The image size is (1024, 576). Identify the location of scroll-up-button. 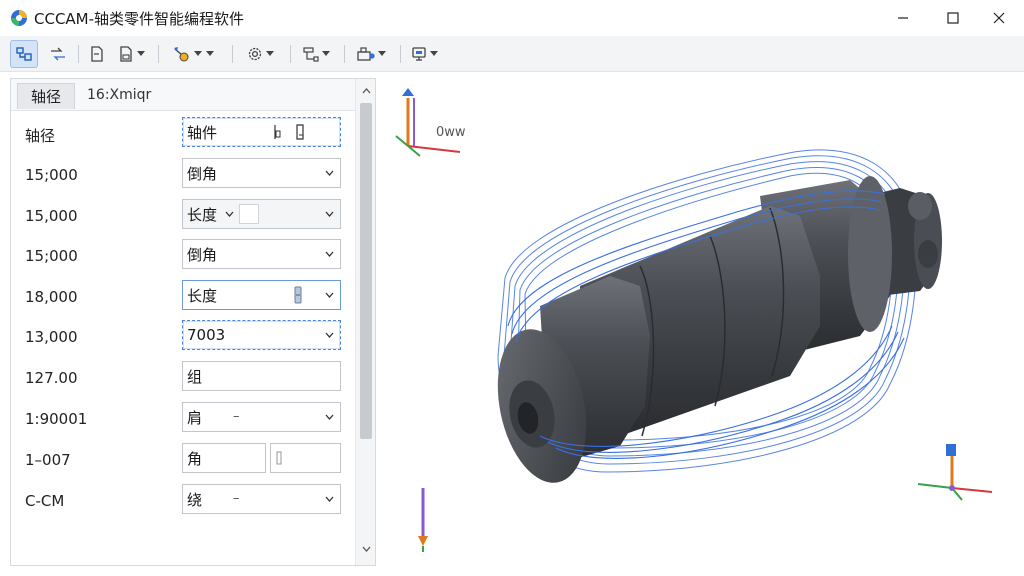
(366, 91).